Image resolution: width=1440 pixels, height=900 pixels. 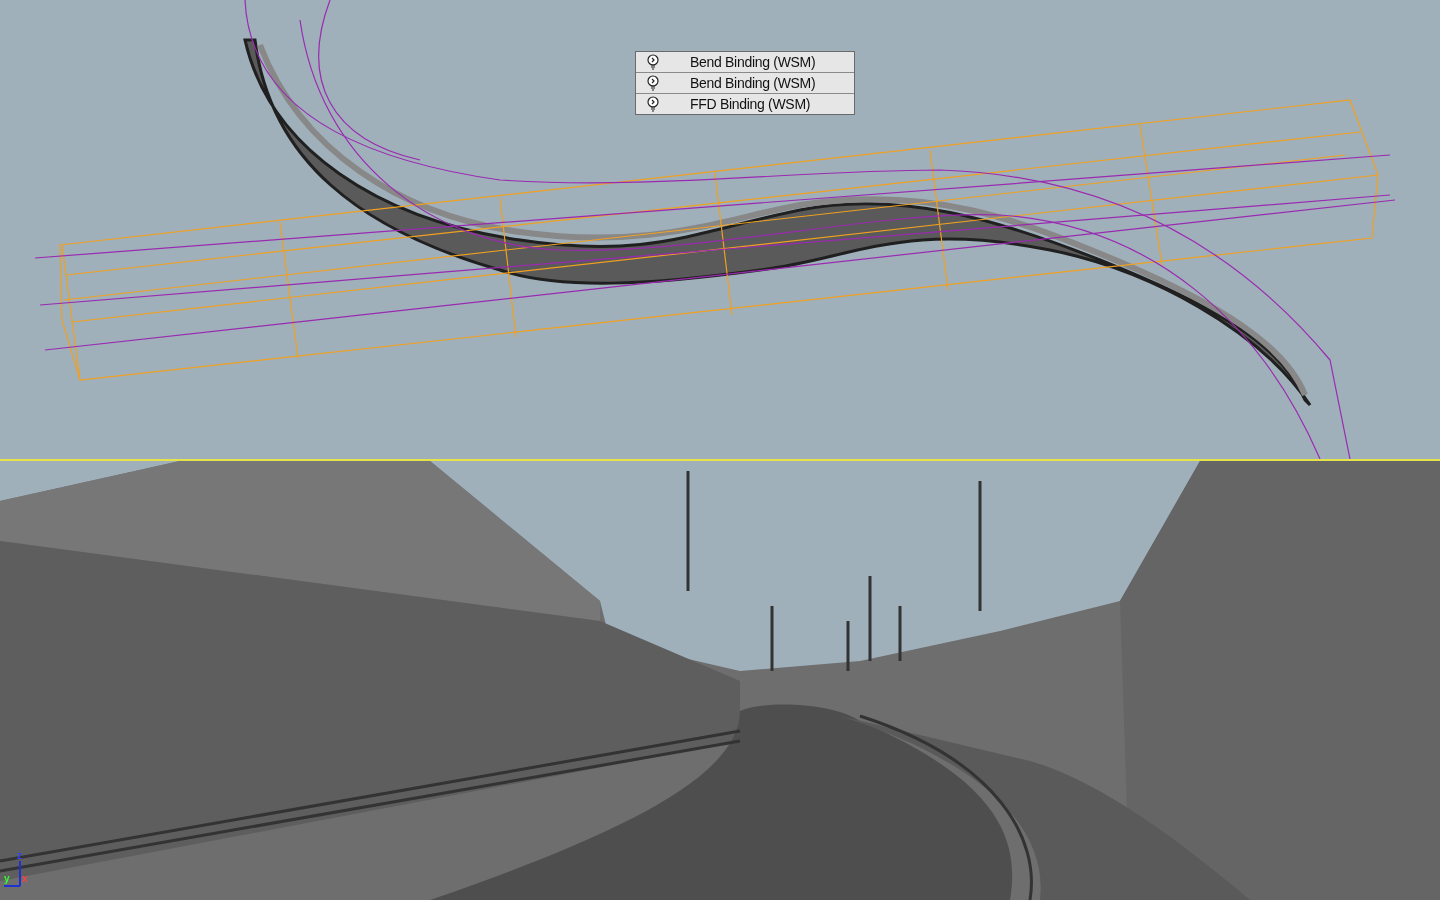 I want to click on modifier-item: FFD Binding (WSM), so click(x=745, y=104).